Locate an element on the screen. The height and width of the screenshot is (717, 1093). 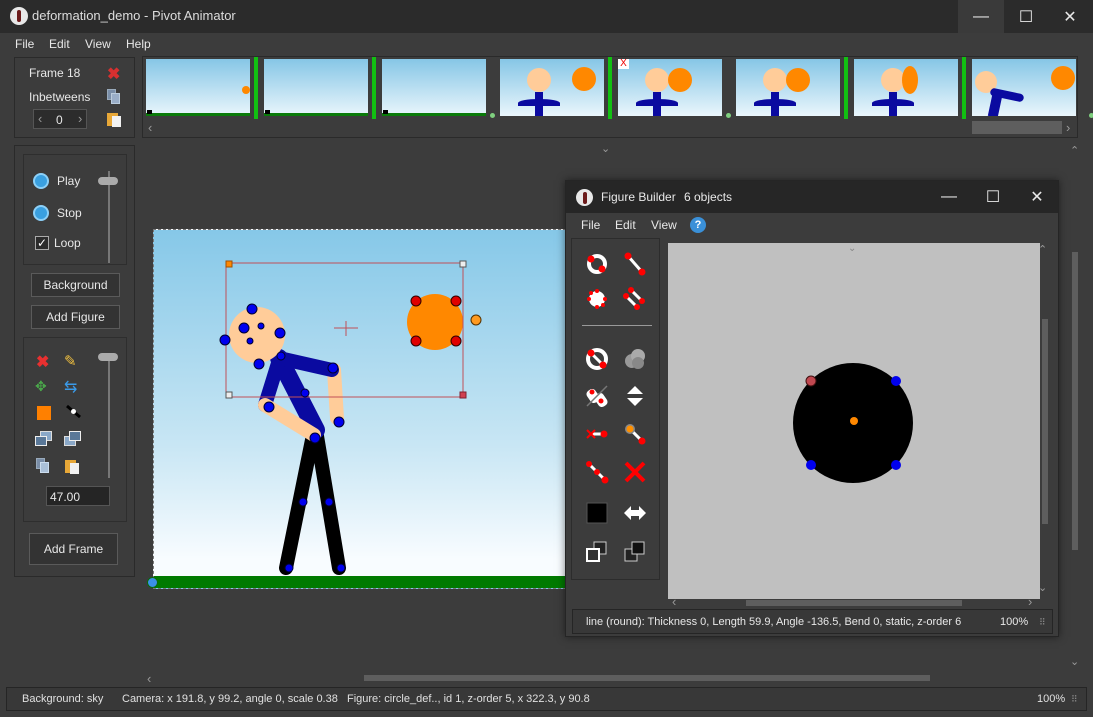
fb-scroll-up: ⌃ is located at coordinates (1042, 249).